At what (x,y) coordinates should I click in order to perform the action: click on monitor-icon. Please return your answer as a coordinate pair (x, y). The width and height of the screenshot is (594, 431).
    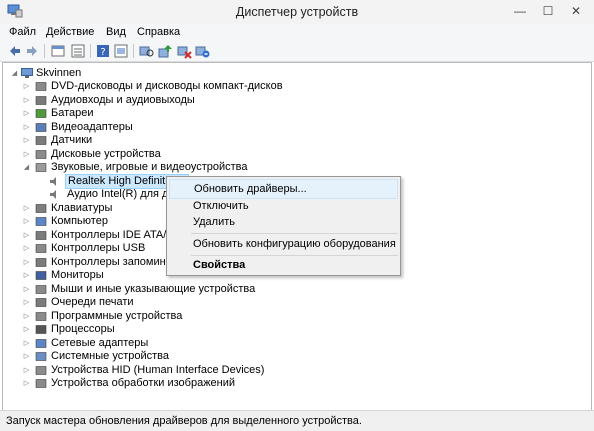
    Looking at the image, I should click on (41, 275).